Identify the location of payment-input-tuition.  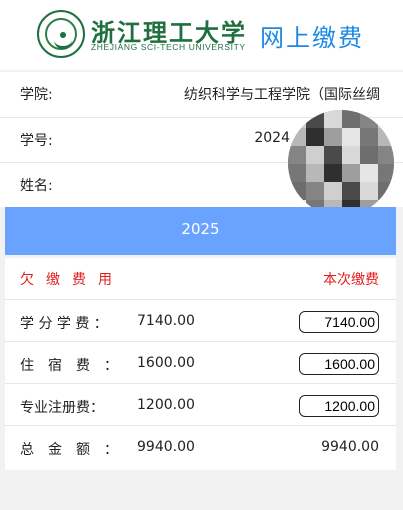
(339, 322).